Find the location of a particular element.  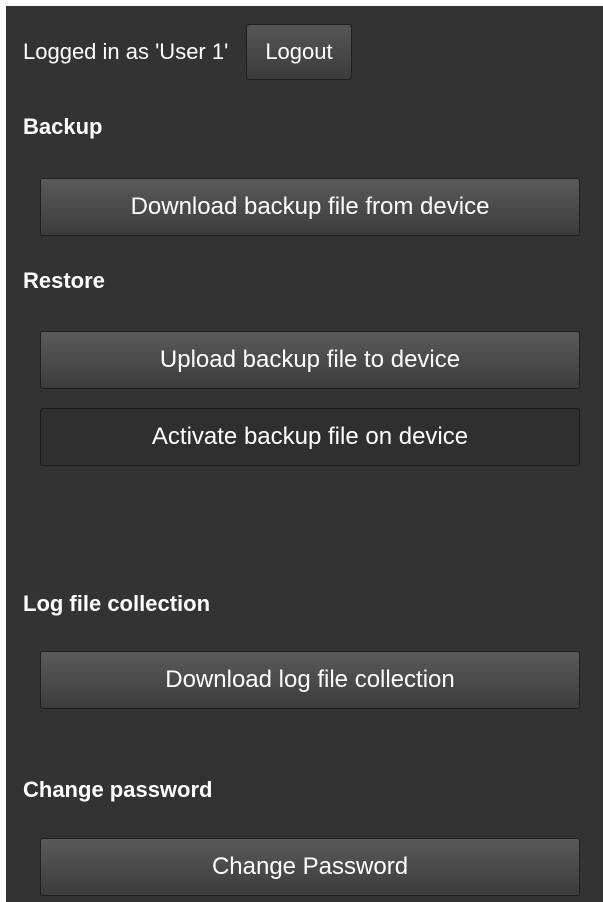

download-backup-button: Download backup file from device is located at coordinates (310, 207).